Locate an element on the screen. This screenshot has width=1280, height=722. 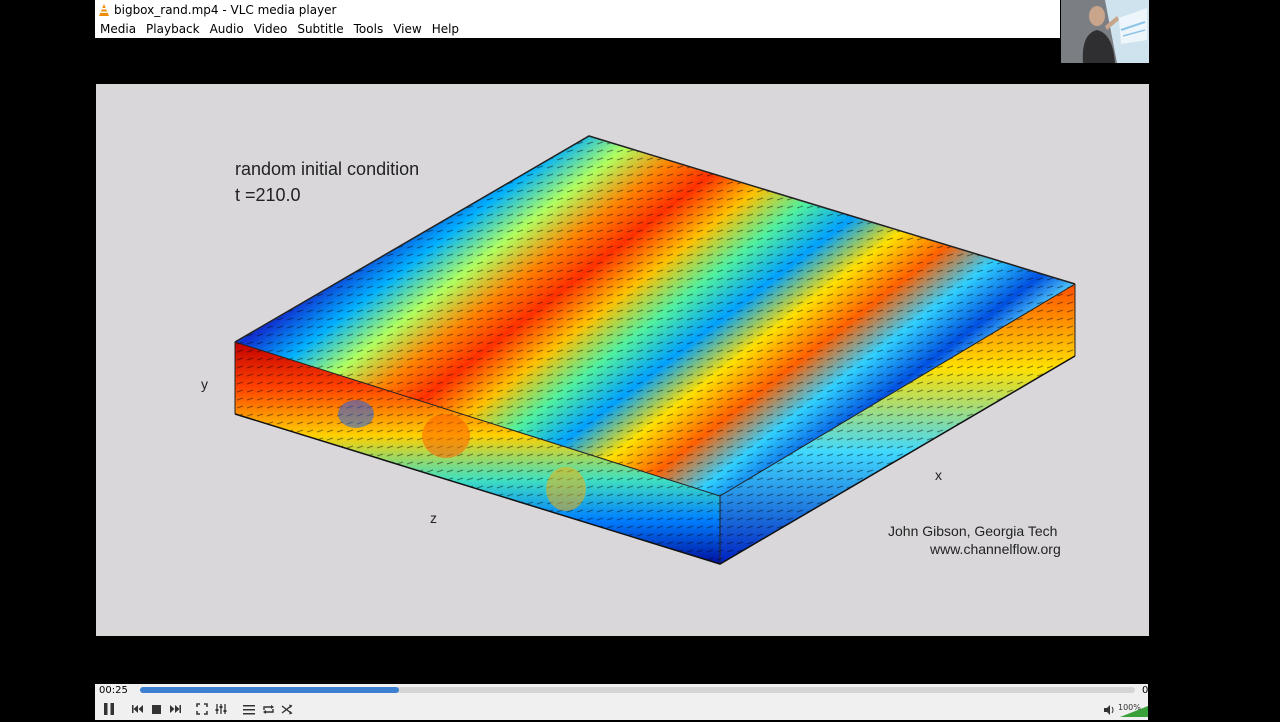
extended-settings-icon is located at coordinates (221, 709).